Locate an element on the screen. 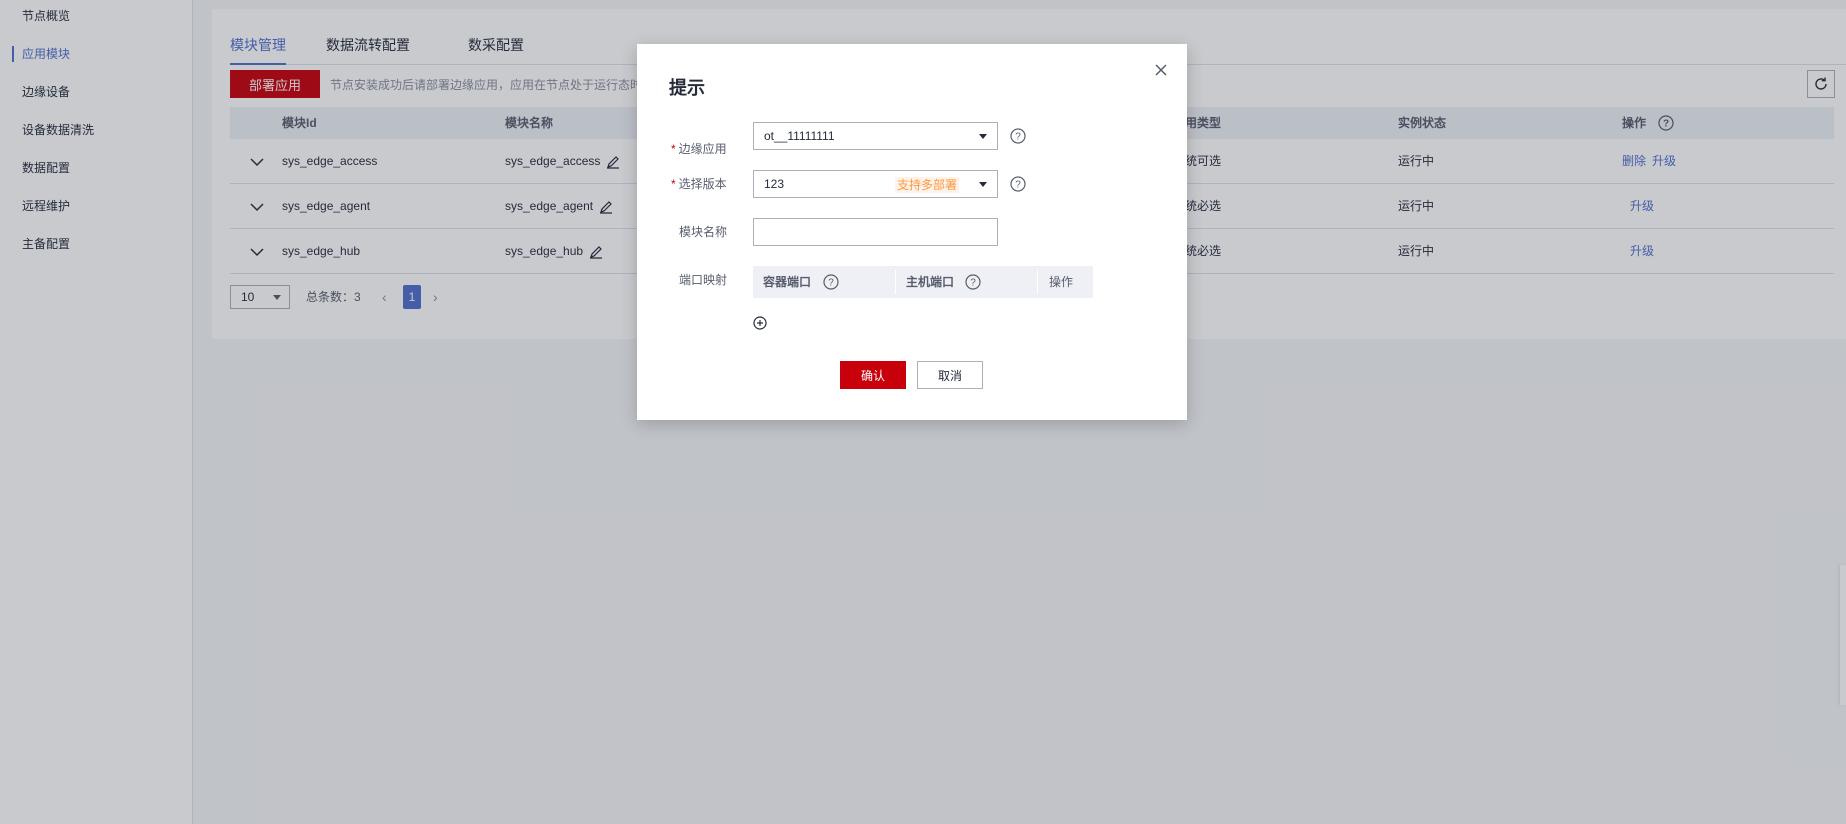 The image size is (1846, 824). version-label: * 选择版本 is located at coordinates (699, 184).